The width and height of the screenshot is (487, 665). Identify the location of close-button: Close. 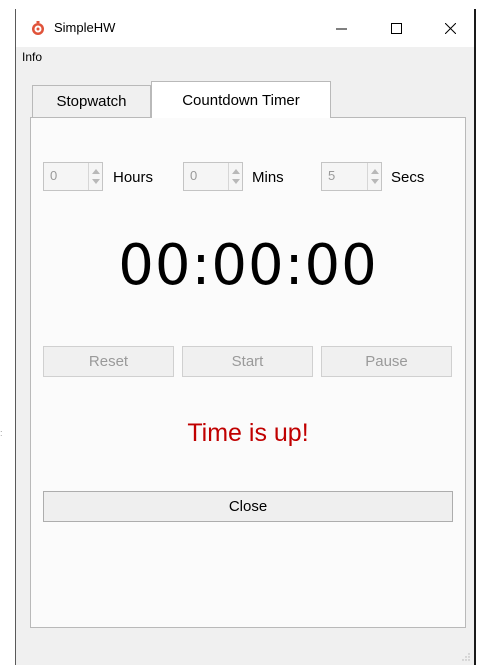
(248, 506).